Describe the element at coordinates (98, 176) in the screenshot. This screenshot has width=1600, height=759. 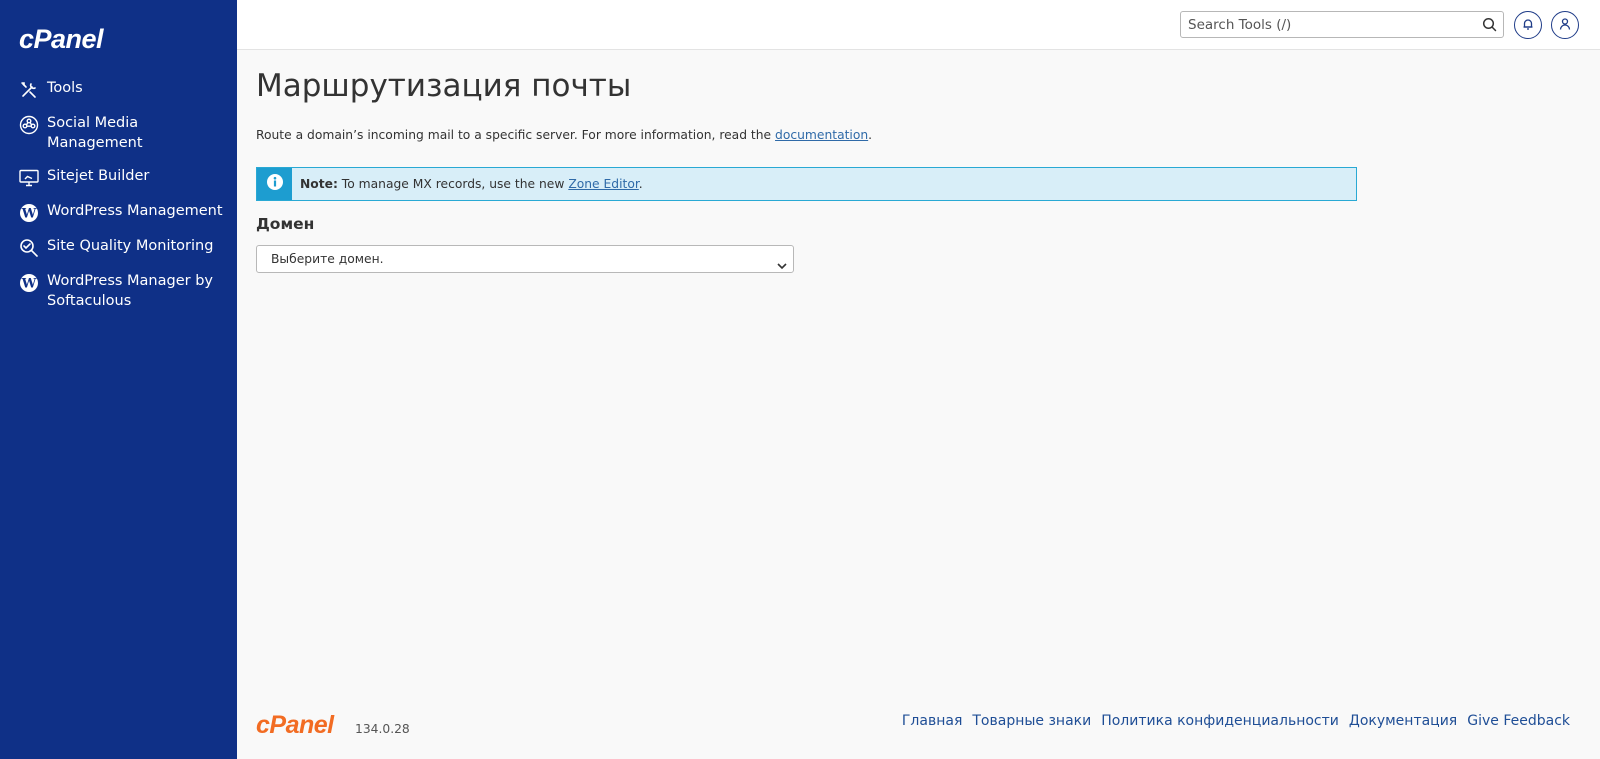
I see `sidebar-item-label: Sitejet Builder` at that location.